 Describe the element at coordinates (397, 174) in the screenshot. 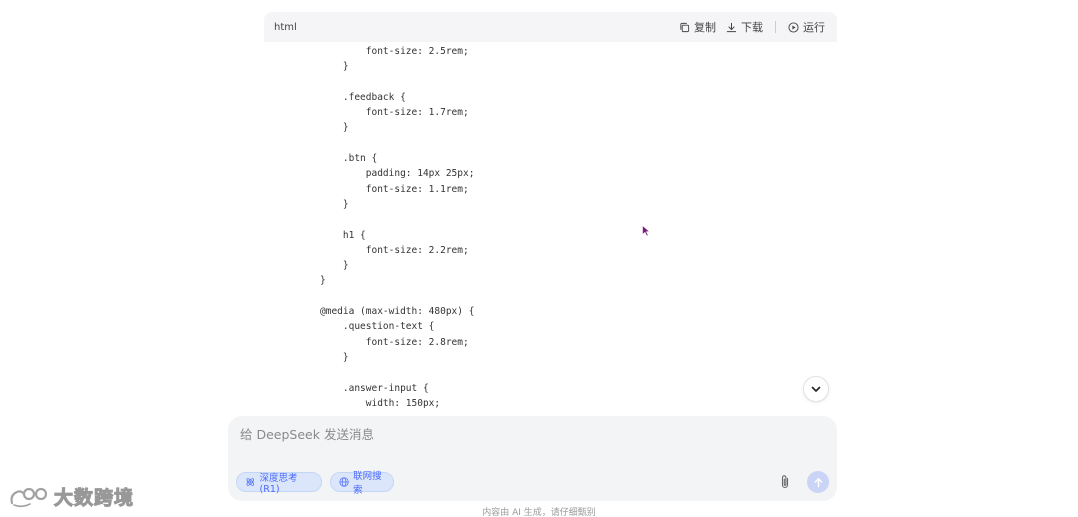

I see `code-line: padding: 14px 25px;` at that location.